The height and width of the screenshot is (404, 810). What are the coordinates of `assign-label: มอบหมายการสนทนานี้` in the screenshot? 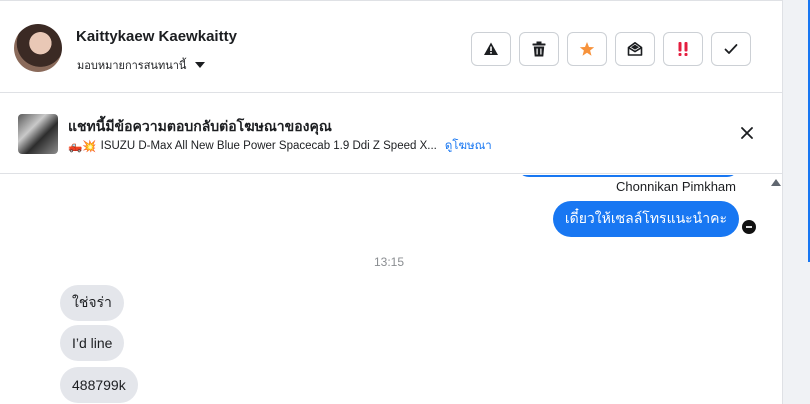 It's located at (132, 66).